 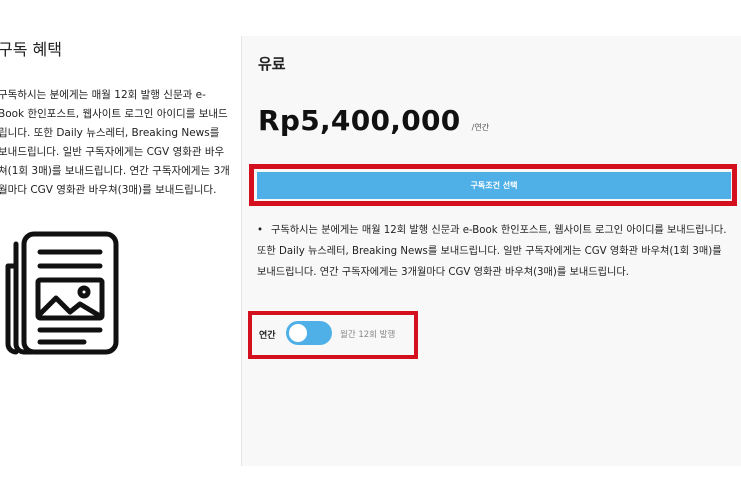 What do you see at coordinates (115, 171) in the screenshot?
I see `benefits-line: 쳐(1회 3매)를 보내드립니다. 연간 구독자에게는 3개` at bounding box center [115, 171].